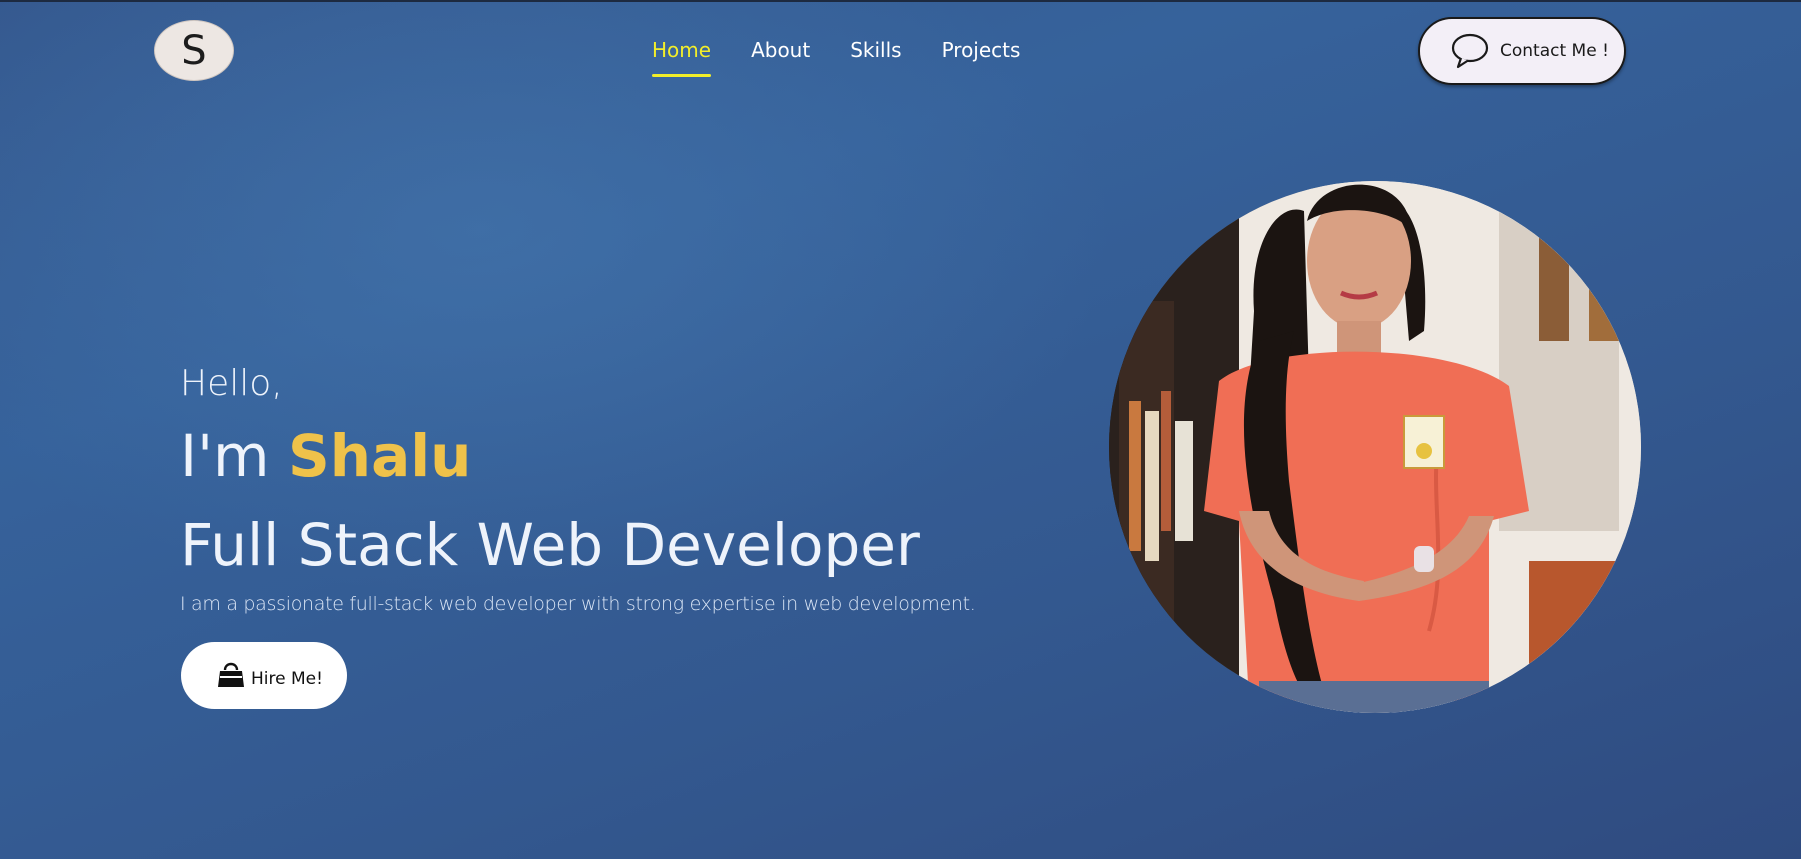 Image resolution: width=1801 pixels, height=859 pixels. Describe the element at coordinates (875, 56) in the screenshot. I see `nav-skills: Skills` at that location.